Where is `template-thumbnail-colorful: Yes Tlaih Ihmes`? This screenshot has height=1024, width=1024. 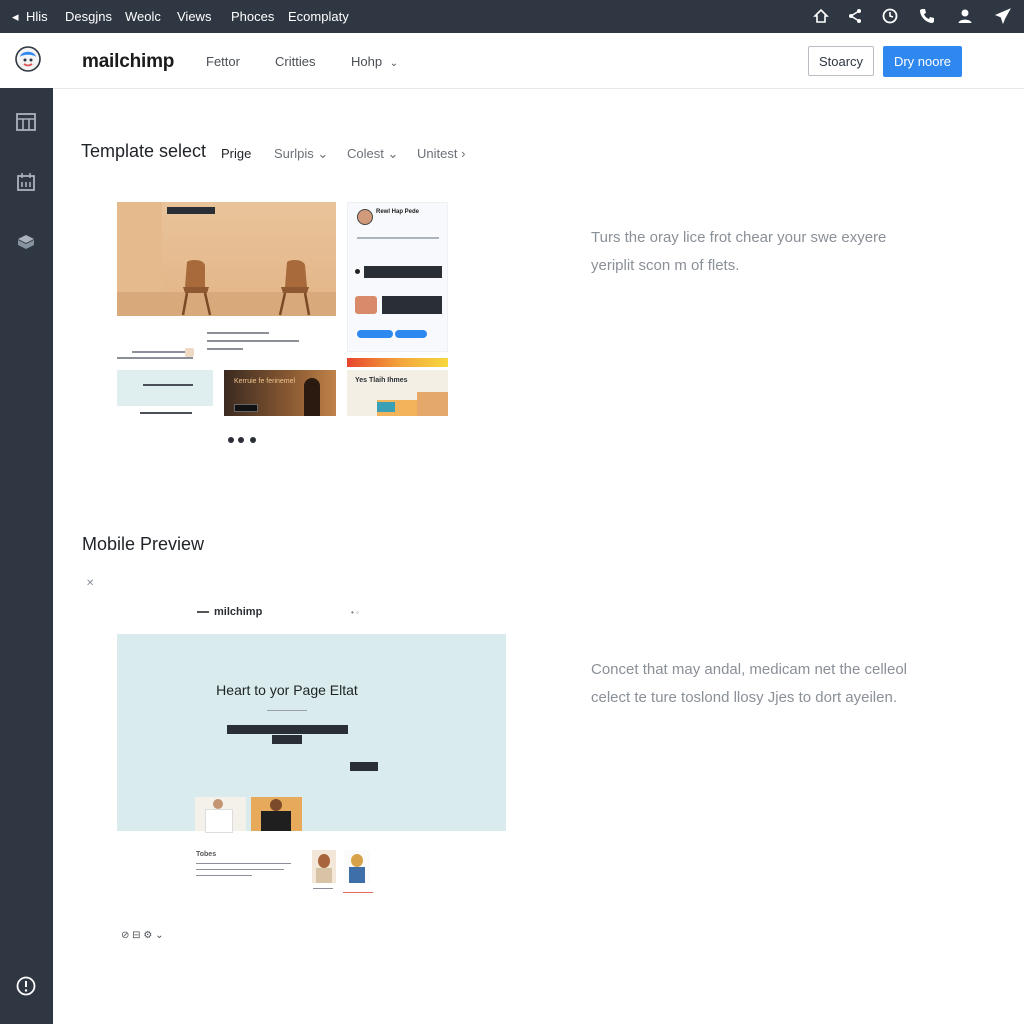
template-thumbnail-colorful: Yes Tlaih Ihmes is located at coordinates (397, 393).